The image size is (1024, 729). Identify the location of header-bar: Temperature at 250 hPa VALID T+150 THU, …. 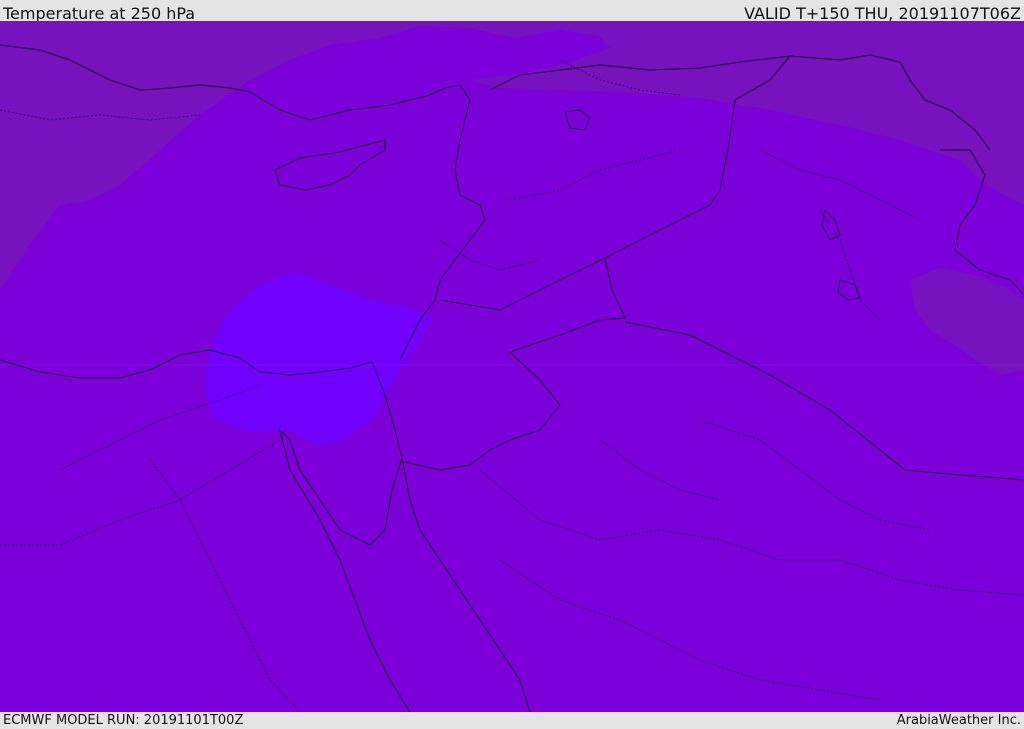
(512, 11).